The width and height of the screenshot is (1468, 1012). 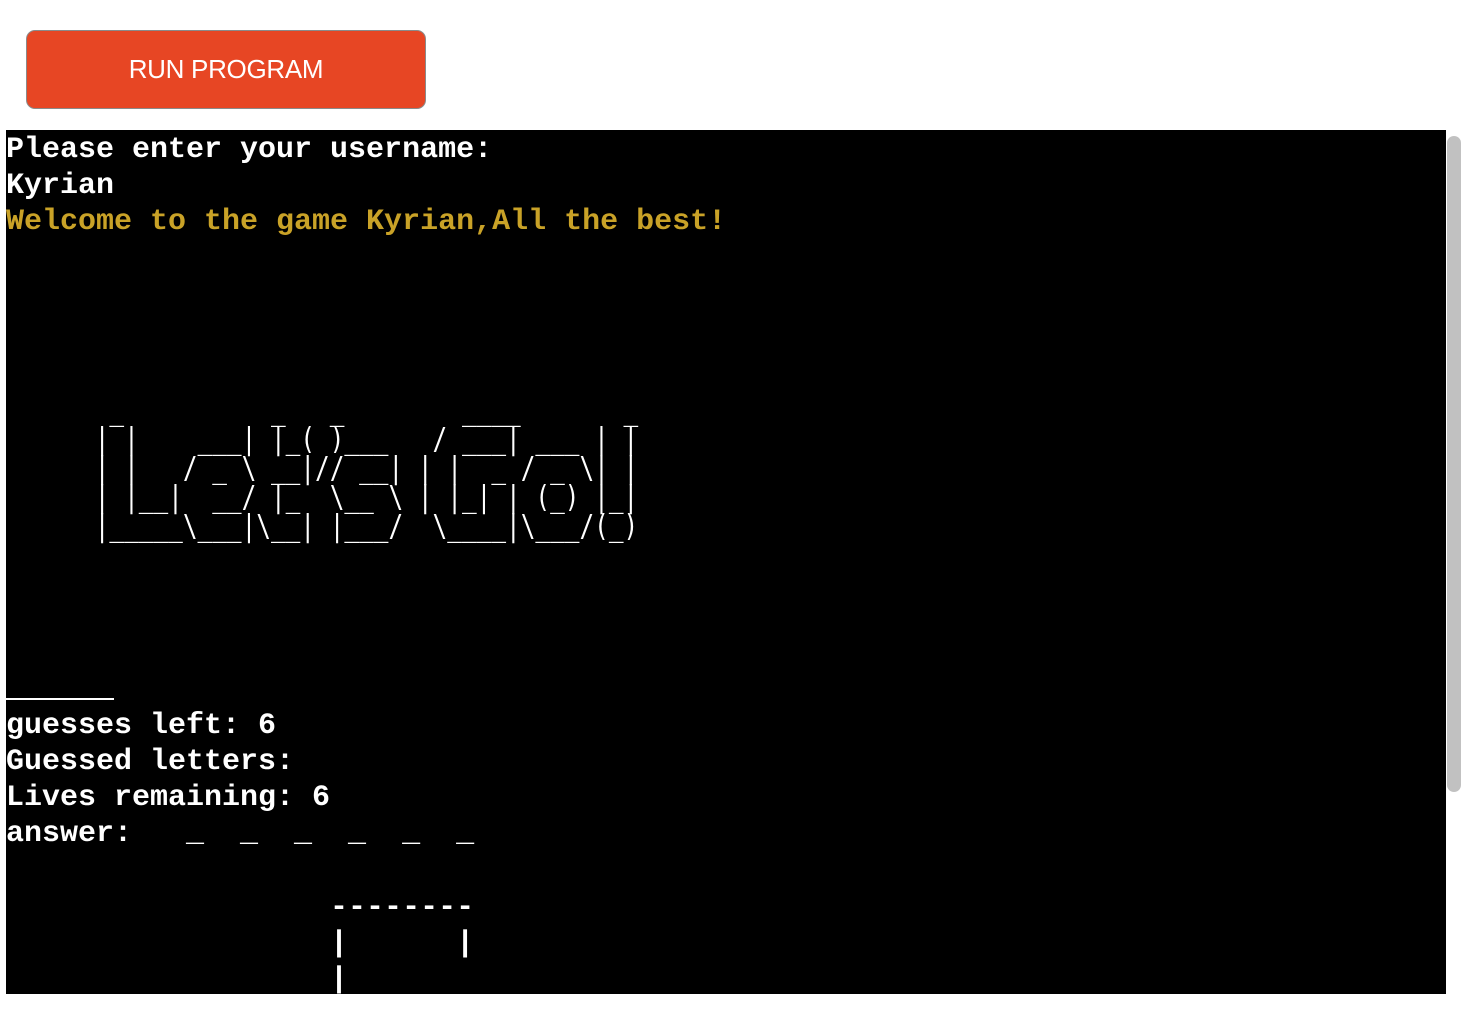 I want to click on username-prompt: Please enter your username:, so click(x=249, y=150).